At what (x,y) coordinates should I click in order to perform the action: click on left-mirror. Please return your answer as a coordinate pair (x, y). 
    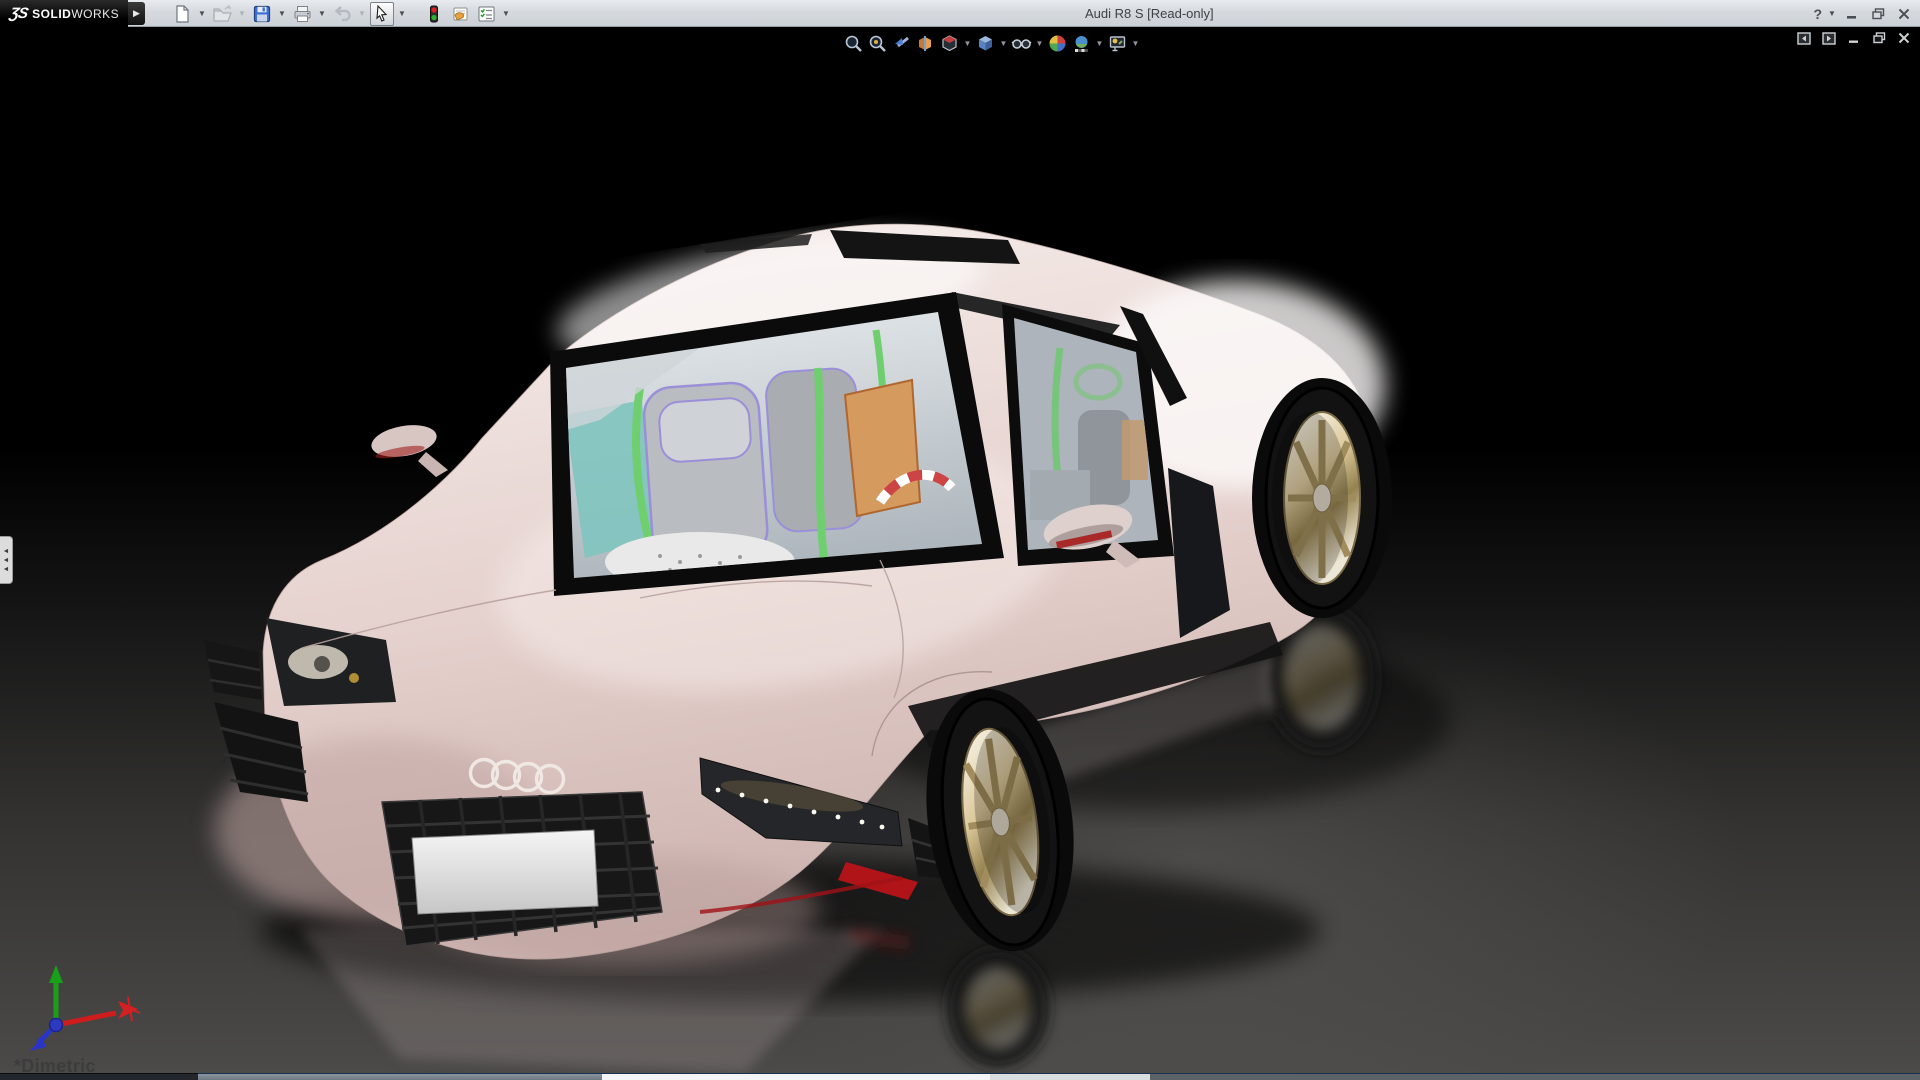
    Looking at the image, I should click on (409, 451).